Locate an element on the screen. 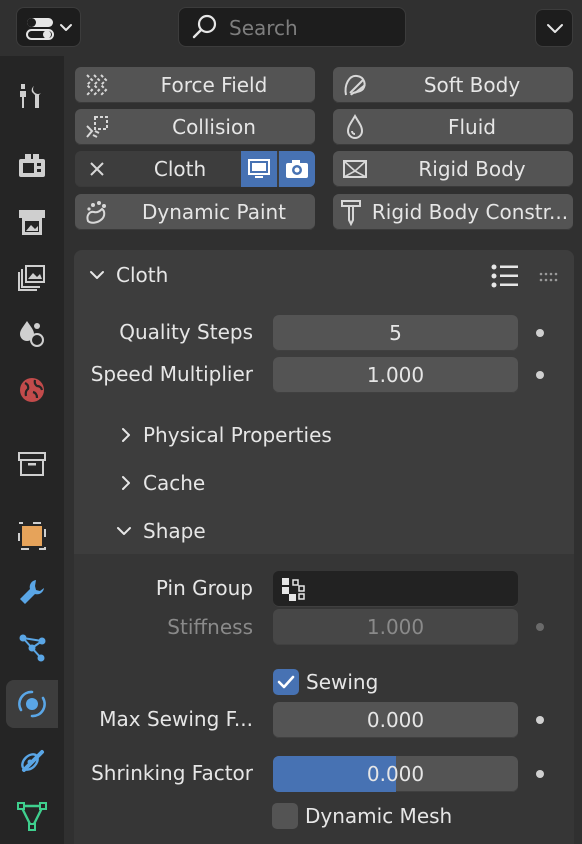 Image resolution: width=582 pixels, height=844 pixels. speed-multiplier-field: 1.000 is located at coordinates (395, 375).